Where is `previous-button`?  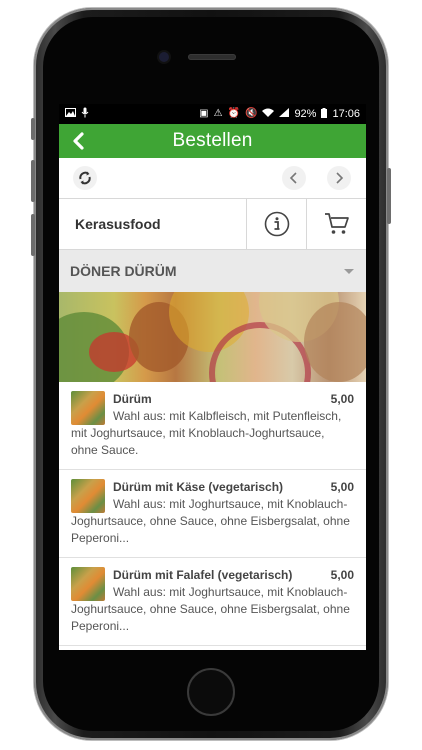
previous-button is located at coordinates (294, 178).